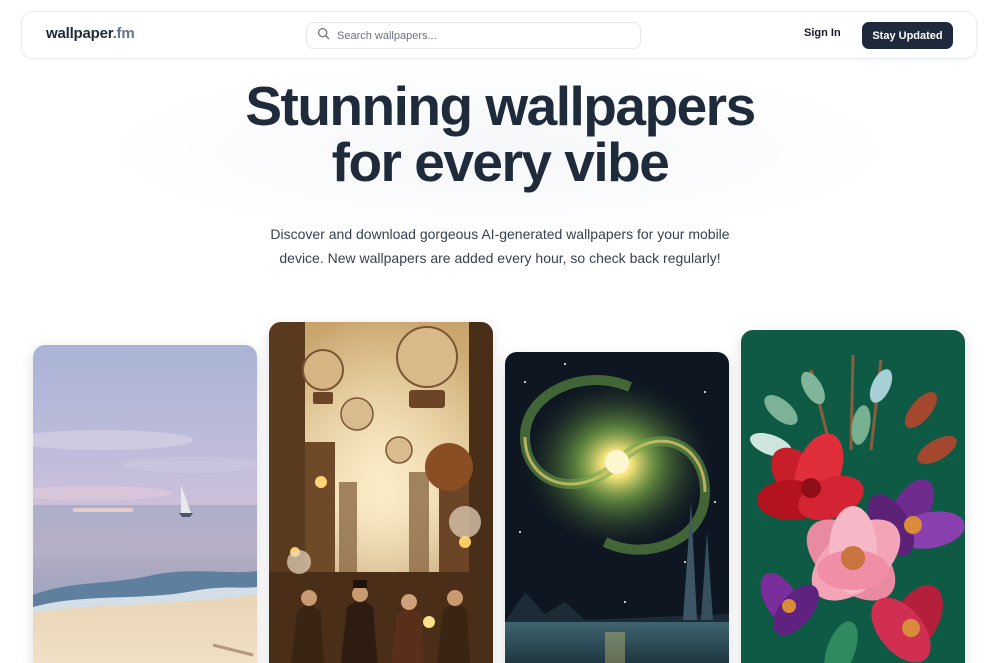 Image resolution: width=1000 pixels, height=663 pixels. What do you see at coordinates (822, 33) in the screenshot?
I see `sign-in-link: Sign In` at bounding box center [822, 33].